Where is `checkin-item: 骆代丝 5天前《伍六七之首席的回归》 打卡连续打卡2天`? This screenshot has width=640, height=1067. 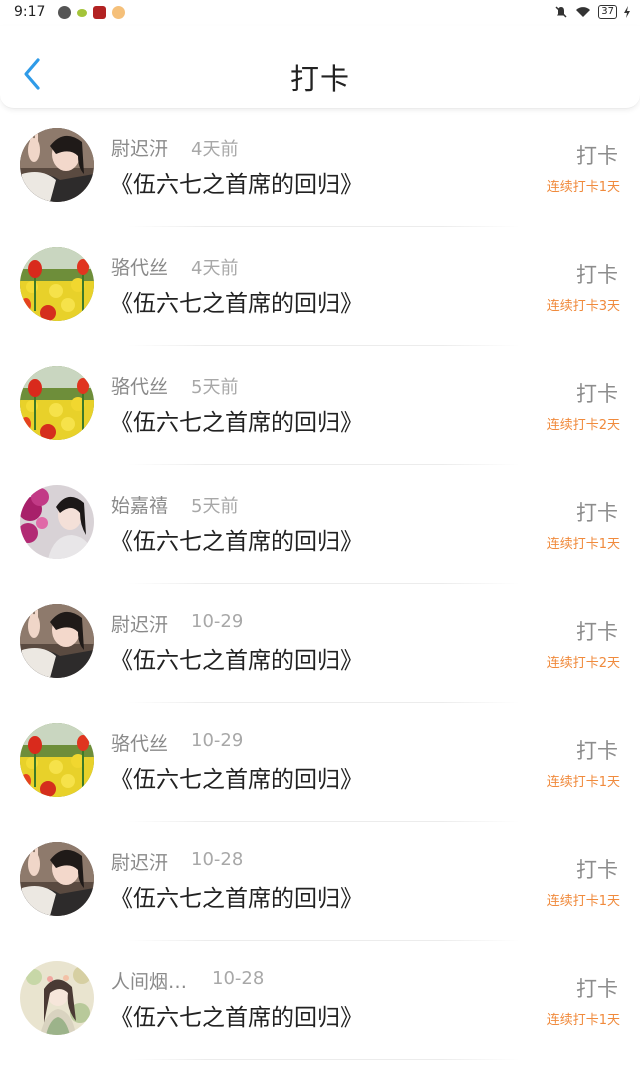
checkin-item: 骆代丝 5天前《伍六七之首席的回归》 打卡连续打卡2天 is located at coordinates (320, 405).